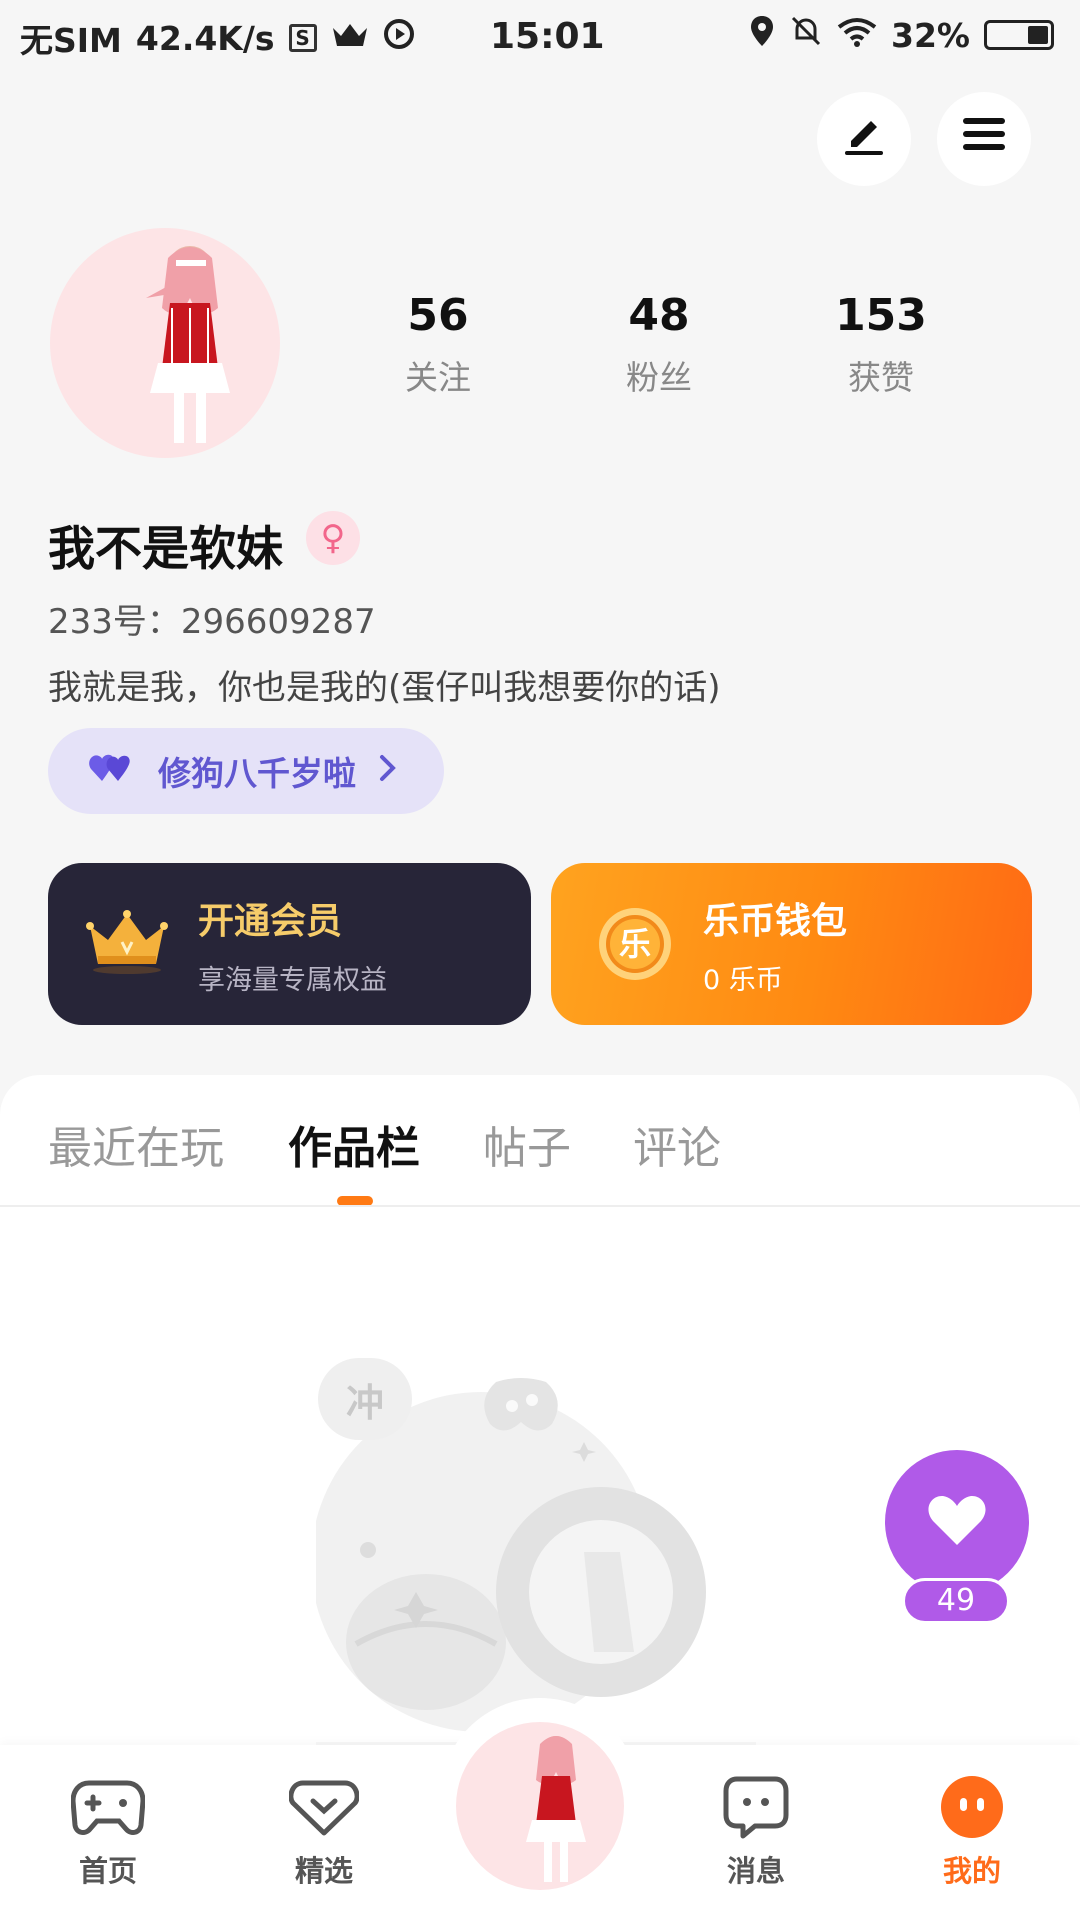 The width and height of the screenshot is (1080, 1920). I want to click on gamepad-icon, so click(108, 1807).